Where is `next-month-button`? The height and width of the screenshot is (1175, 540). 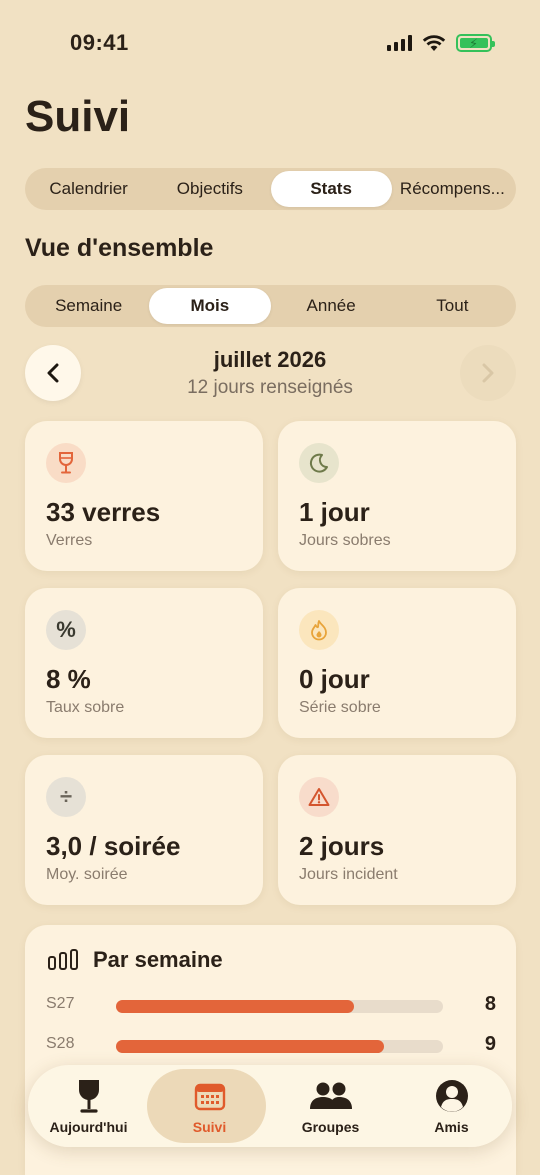
next-month-button is located at coordinates (488, 373).